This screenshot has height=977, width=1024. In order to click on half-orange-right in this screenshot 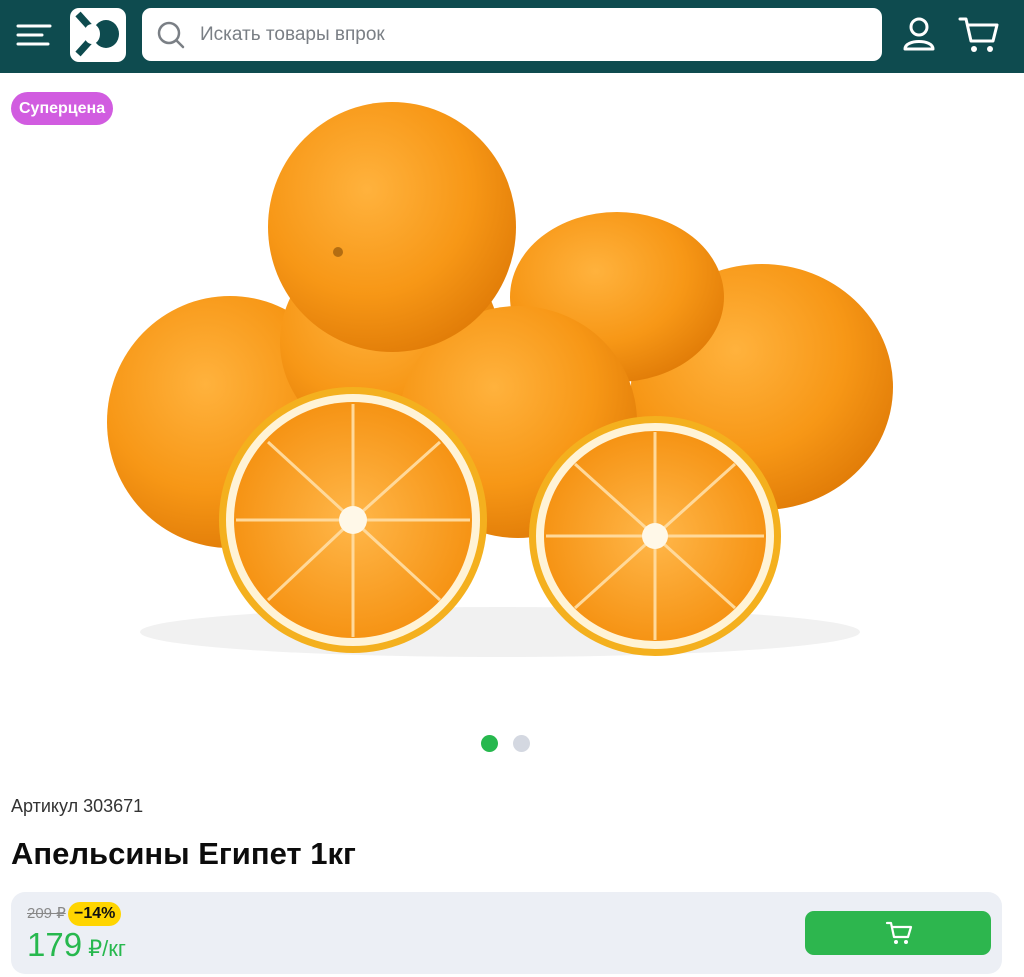, I will do `click(655, 536)`.